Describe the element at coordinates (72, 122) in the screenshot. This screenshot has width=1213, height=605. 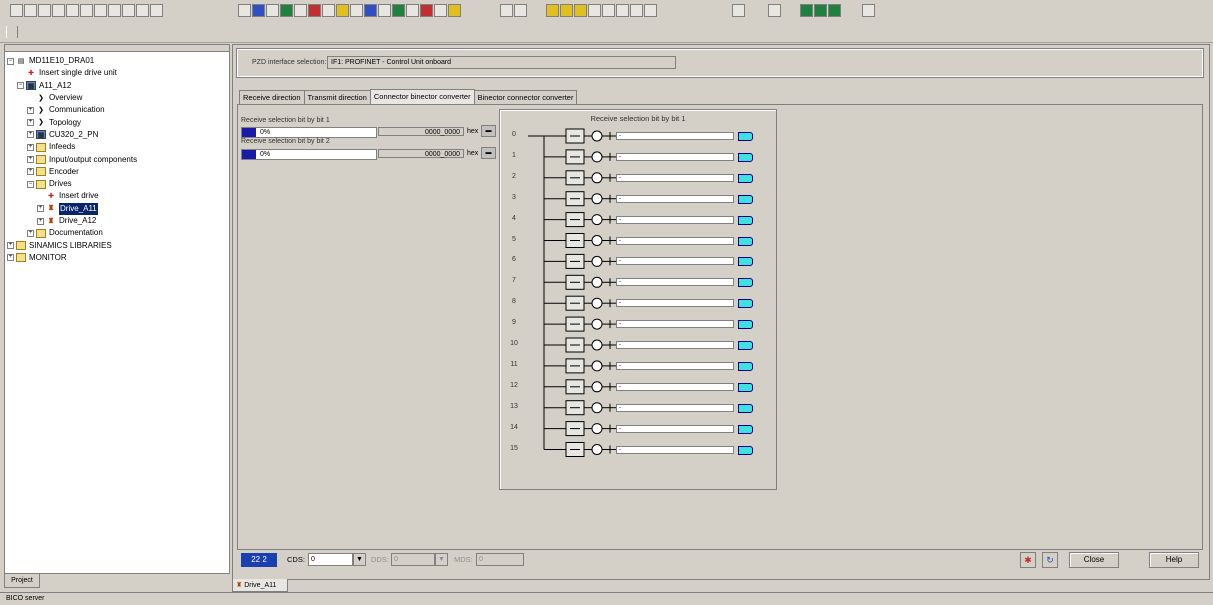
I see `tree-item: + ❯ Topology` at that location.